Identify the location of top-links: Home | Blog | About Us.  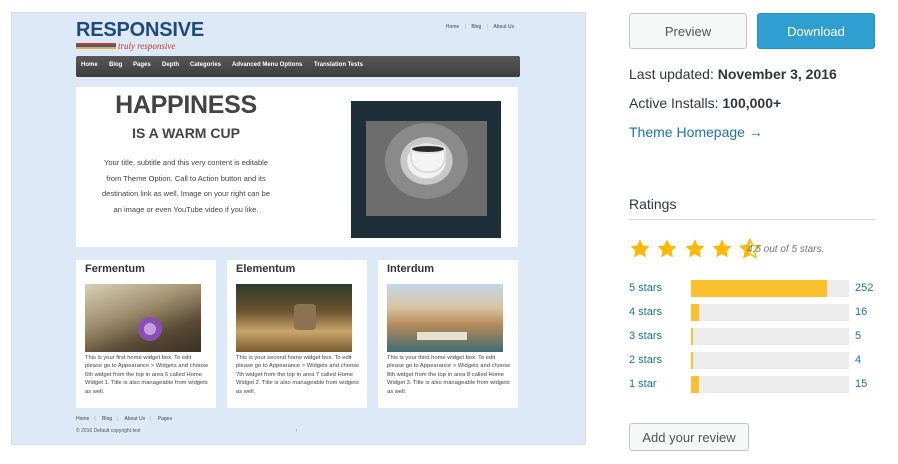
(479, 27).